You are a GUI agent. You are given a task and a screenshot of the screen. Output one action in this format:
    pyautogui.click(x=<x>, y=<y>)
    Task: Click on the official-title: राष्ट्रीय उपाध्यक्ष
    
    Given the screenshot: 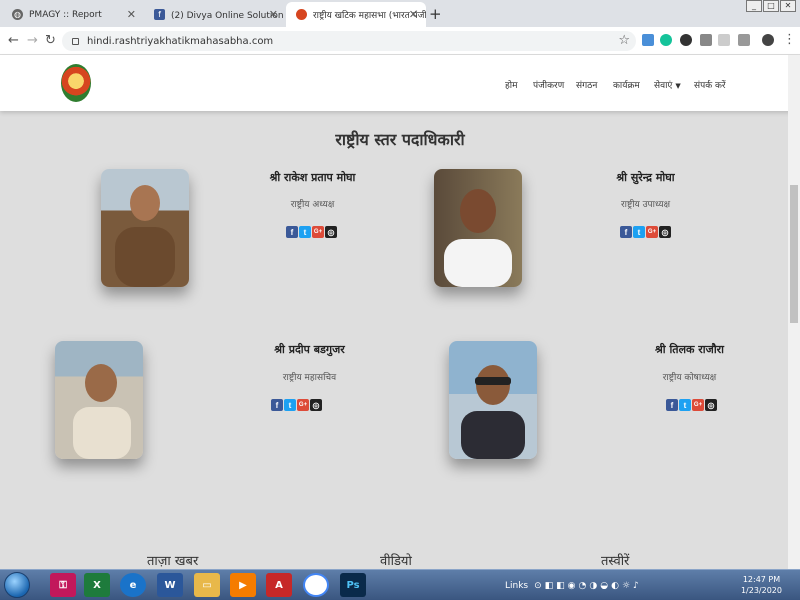 What is the action you would take?
    pyautogui.click(x=645, y=205)
    